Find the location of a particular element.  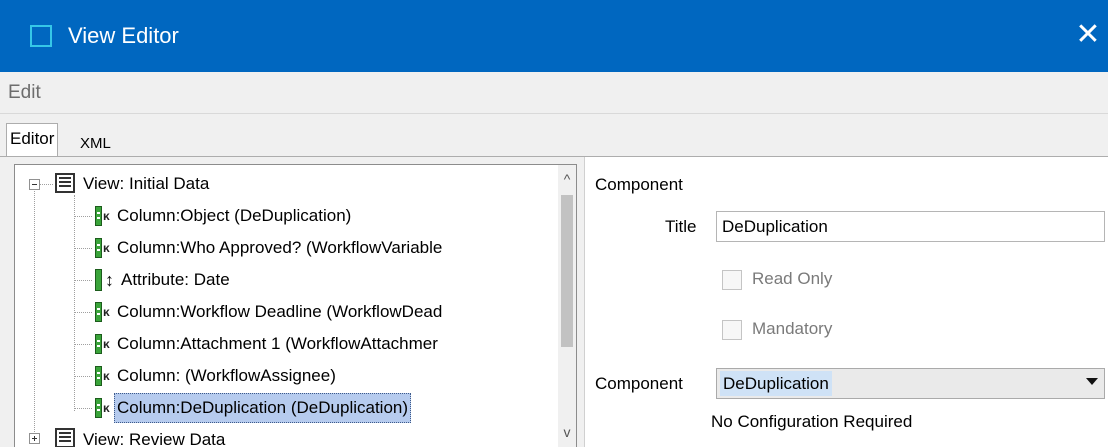

mandatory-checkbox is located at coordinates (732, 330).